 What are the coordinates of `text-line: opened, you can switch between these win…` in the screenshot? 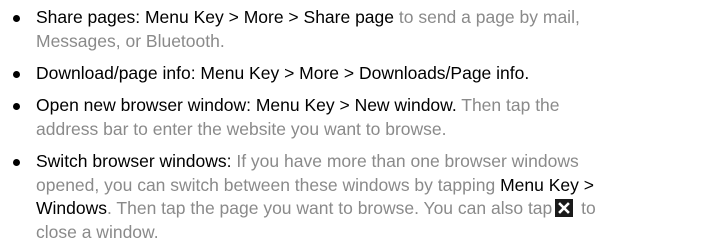 It's located at (368, 186).